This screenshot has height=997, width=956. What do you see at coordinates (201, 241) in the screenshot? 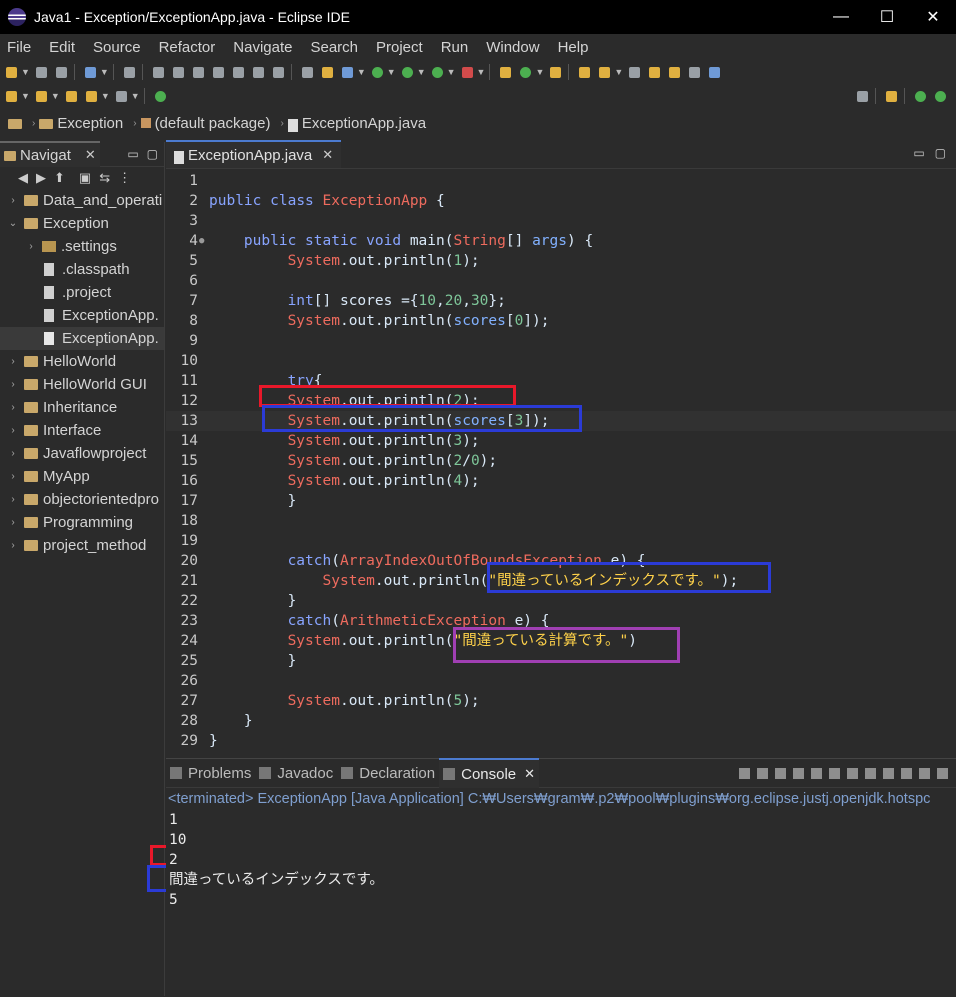
I see `override-marker-icon: ●` at bounding box center [201, 241].